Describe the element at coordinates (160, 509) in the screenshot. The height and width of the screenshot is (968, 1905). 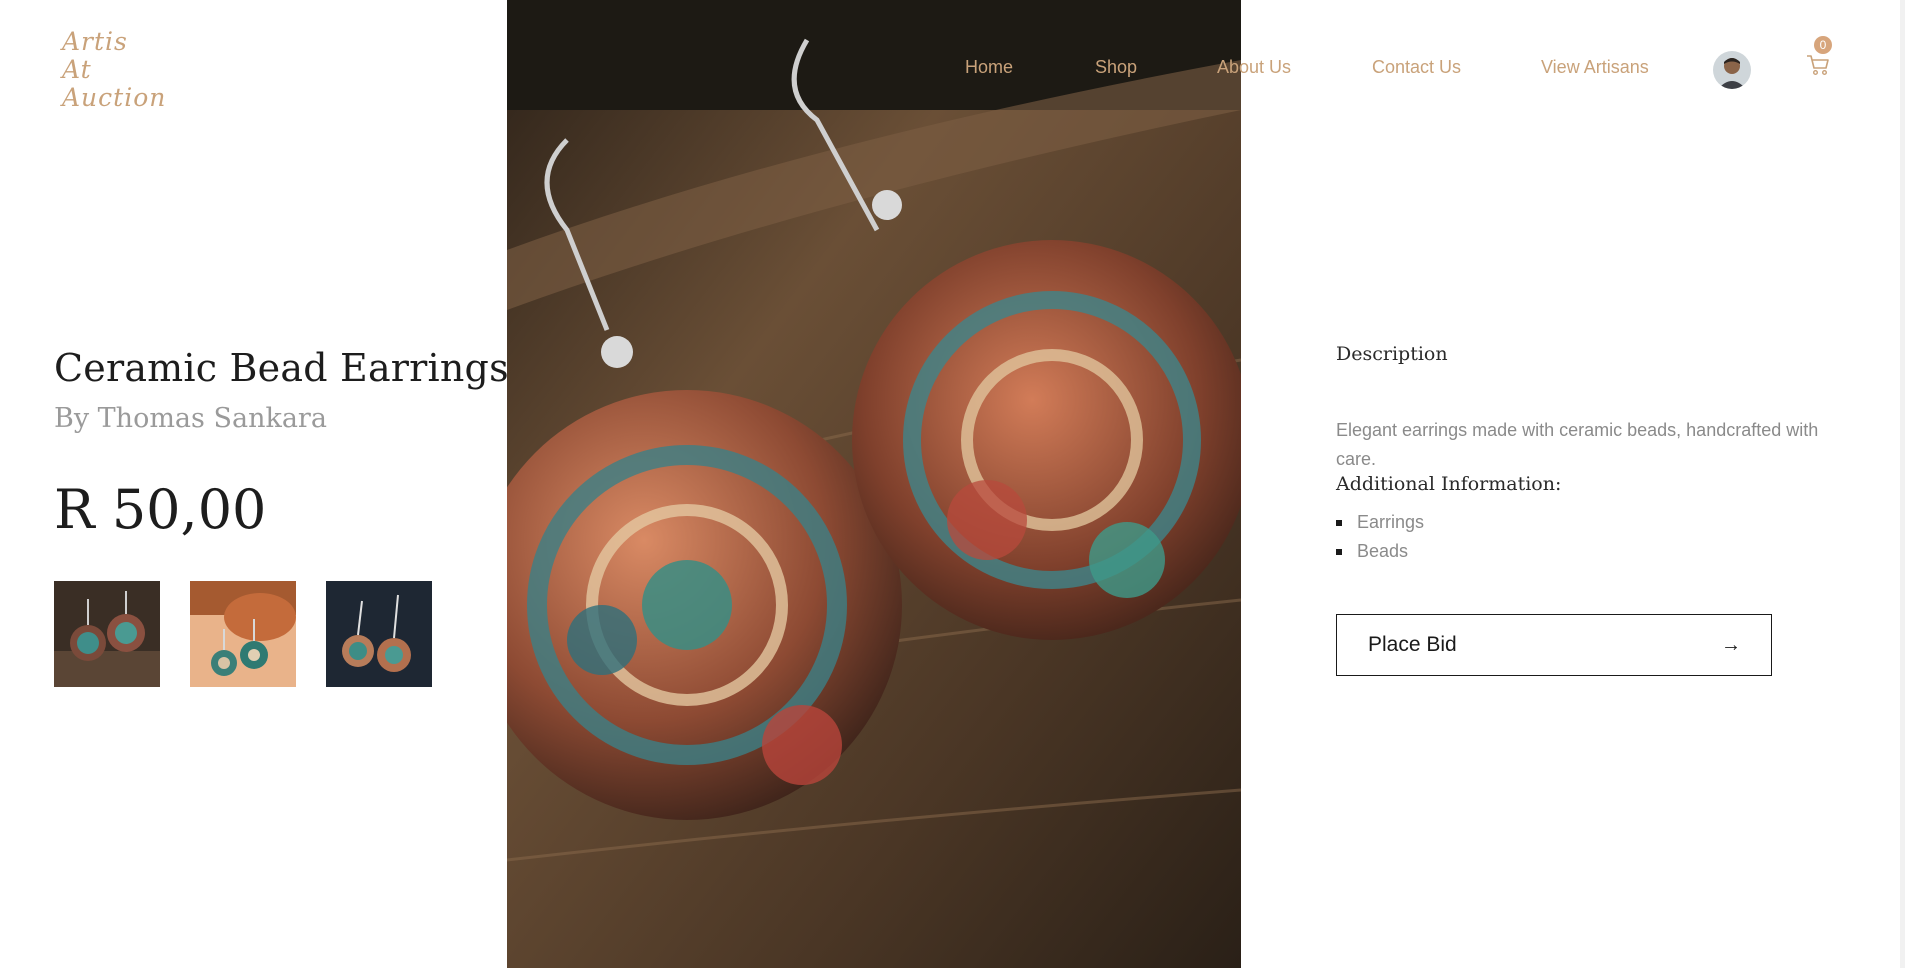
I see `product-price: R 50,00` at that location.